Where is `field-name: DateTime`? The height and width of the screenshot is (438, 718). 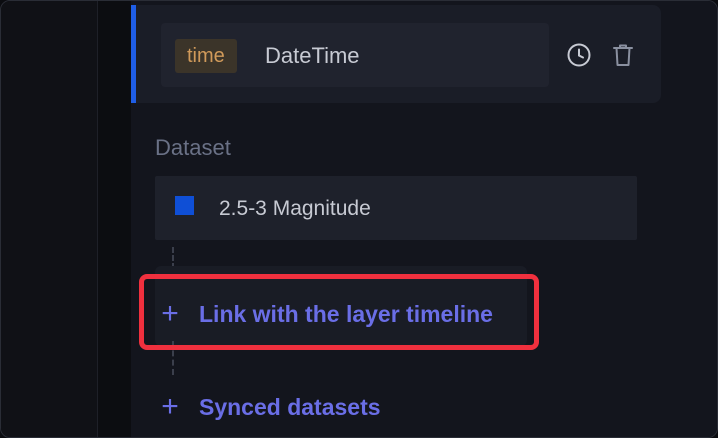
field-name: DateTime is located at coordinates (312, 55).